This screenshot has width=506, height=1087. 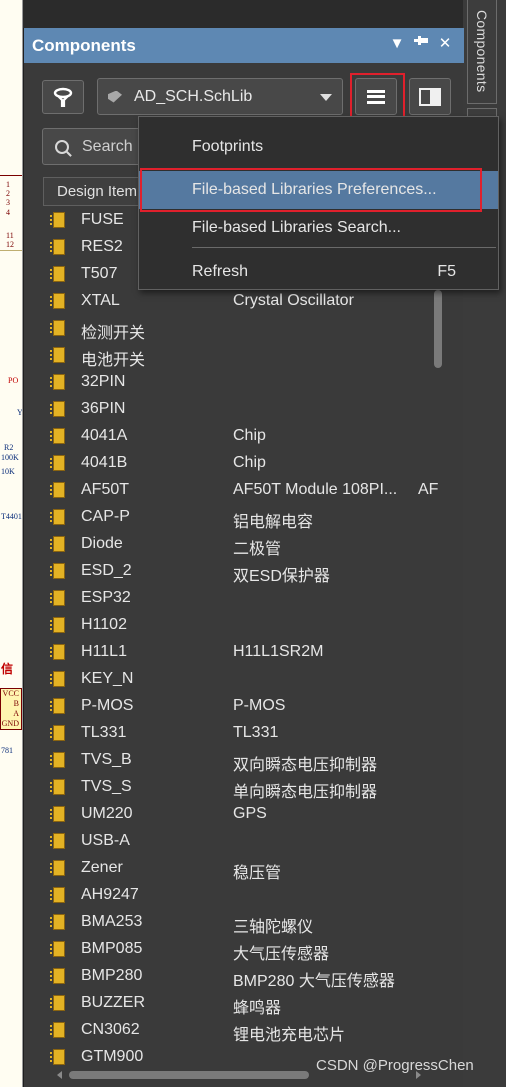 What do you see at coordinates (84, 45) in the screenshot?
I see `panel-title: Components` at bounding box center [84, 45].